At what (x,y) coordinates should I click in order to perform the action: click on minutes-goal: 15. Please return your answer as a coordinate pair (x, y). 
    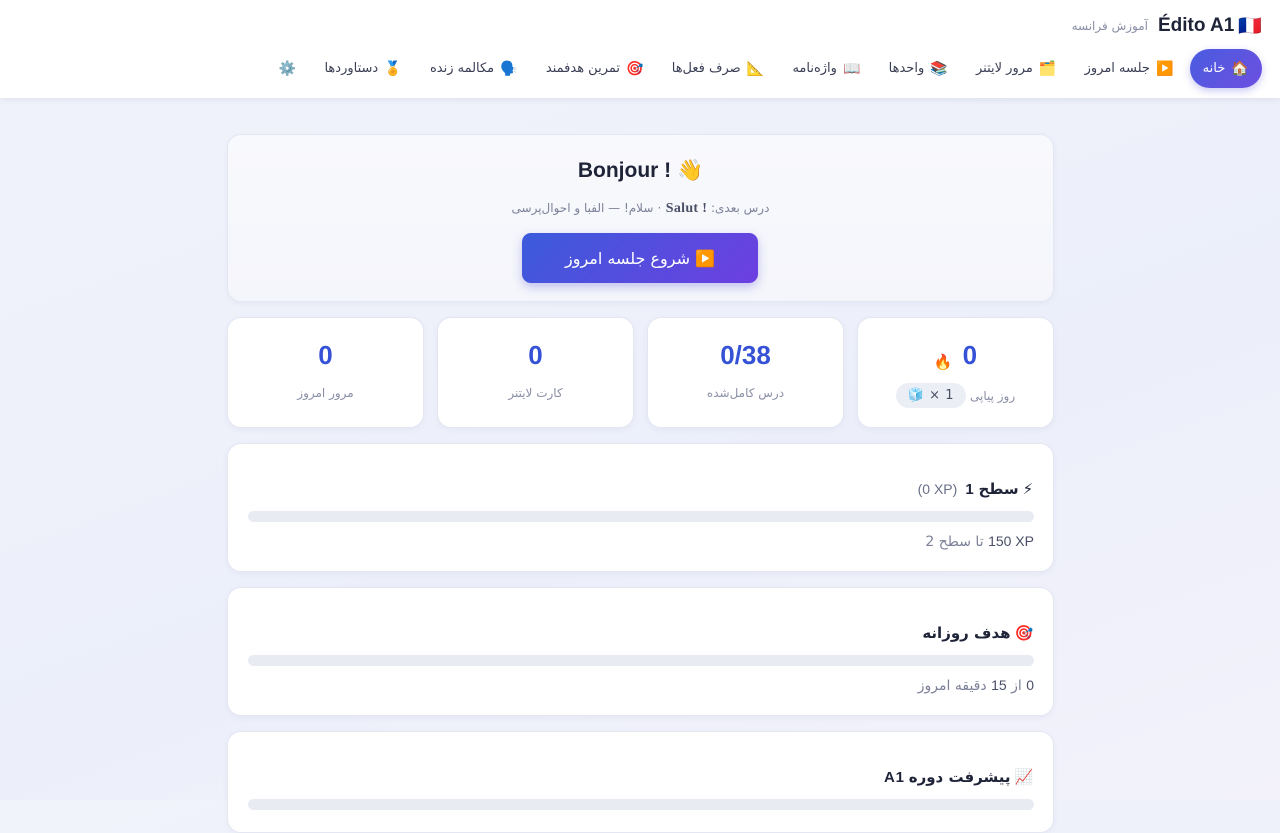
    Looking at the image, I should click on (999, 685).